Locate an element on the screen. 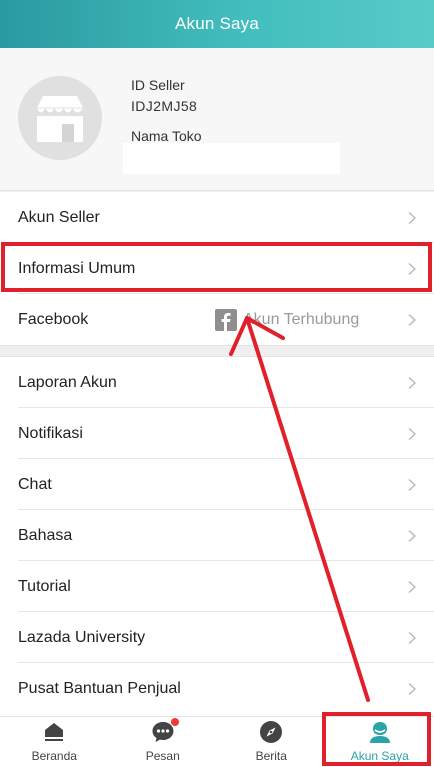 The image size is (434, 767). menu-item-label: Chat is located at coordinates (35, 484).